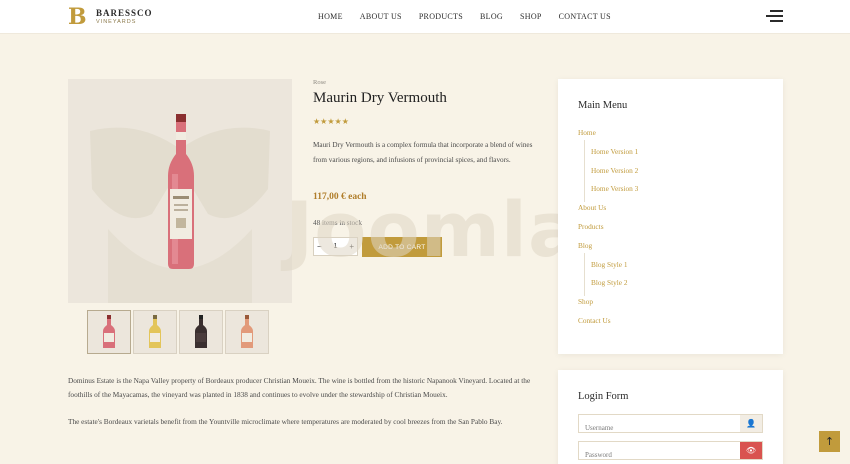  I want to click on product-category: Rose, so click(319, 82).